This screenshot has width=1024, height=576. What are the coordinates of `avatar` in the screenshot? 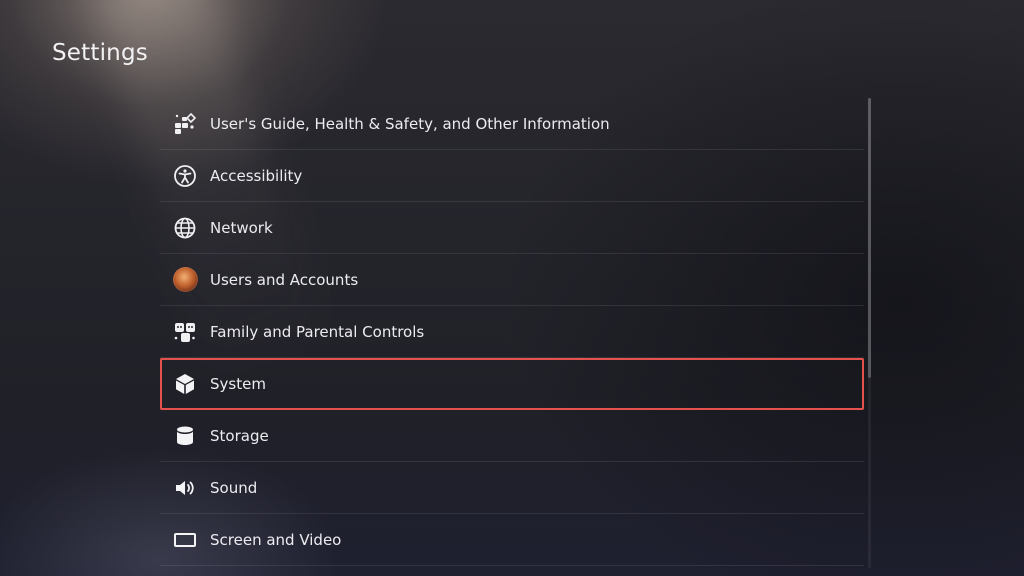 It's located at (185, 279).